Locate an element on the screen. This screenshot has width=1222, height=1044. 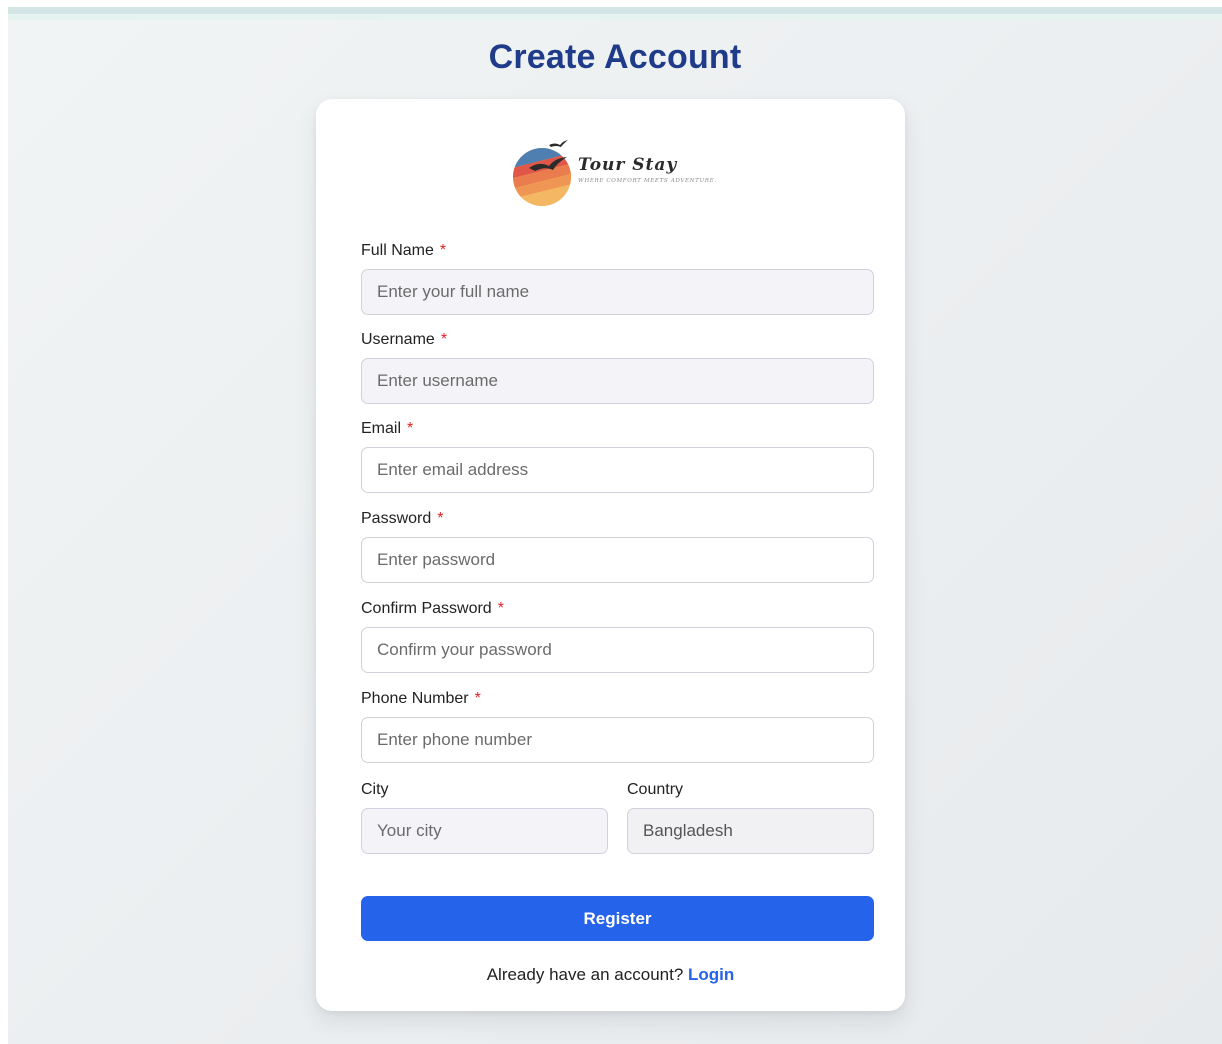
email-label-text: Email is located at coordinates (381, 428).